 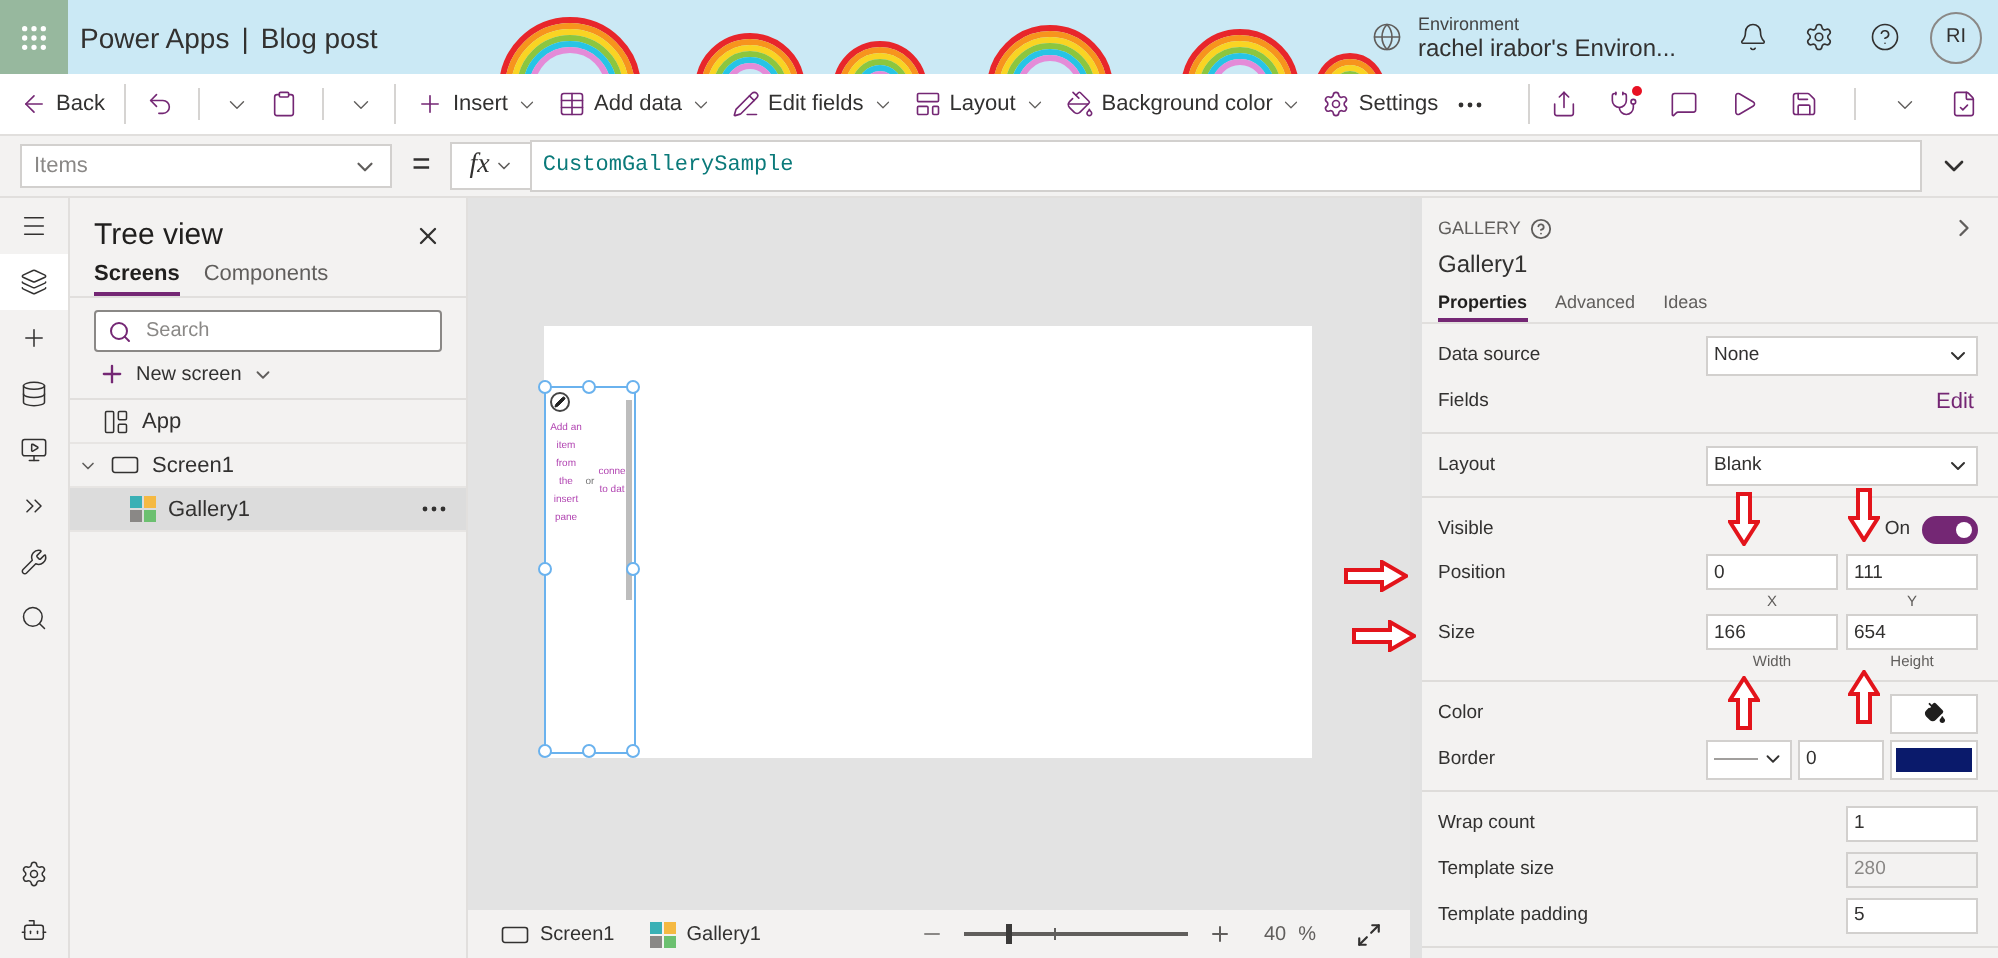 What do you see at coordinates (1912, 915) in the screenshot?
I see `number-field: 5` at bounding box center [1912, 915].